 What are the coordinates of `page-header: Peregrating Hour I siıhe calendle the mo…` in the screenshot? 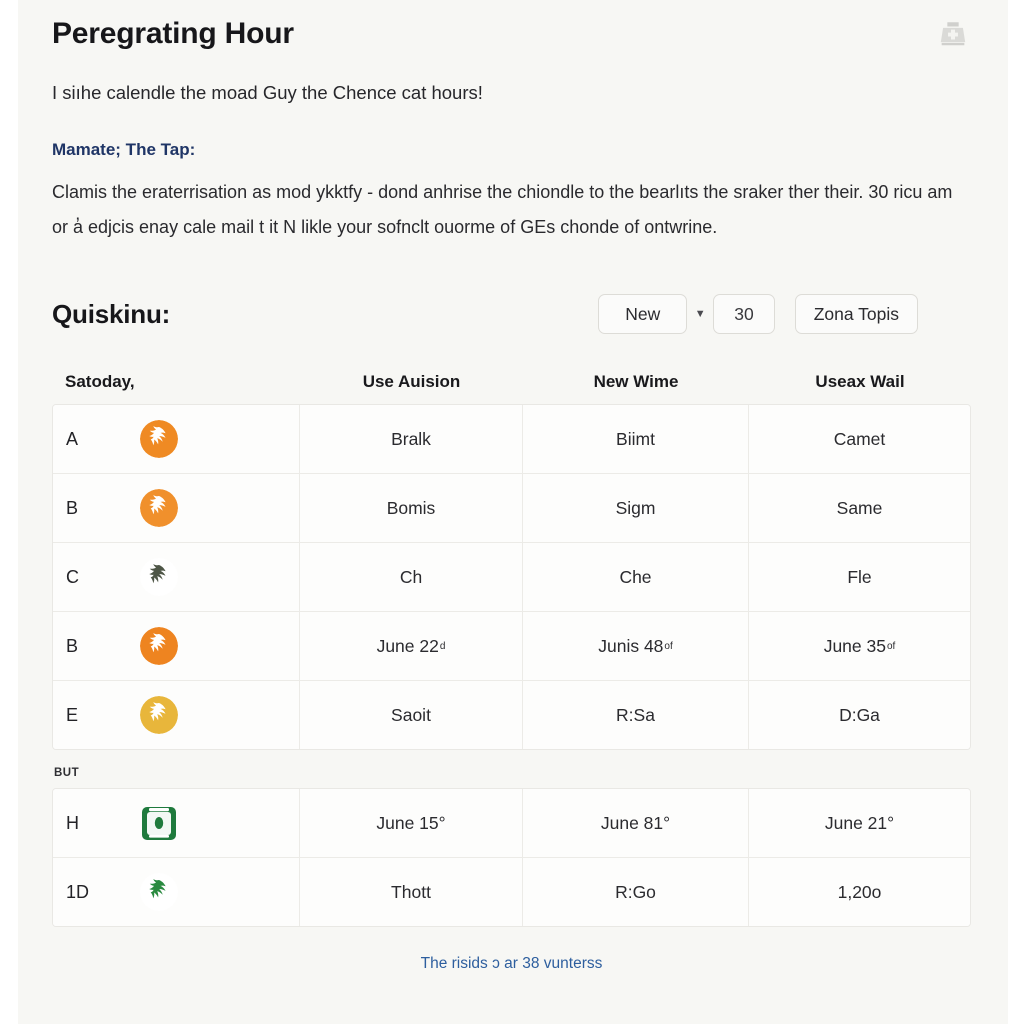 It's located at (519, 53).